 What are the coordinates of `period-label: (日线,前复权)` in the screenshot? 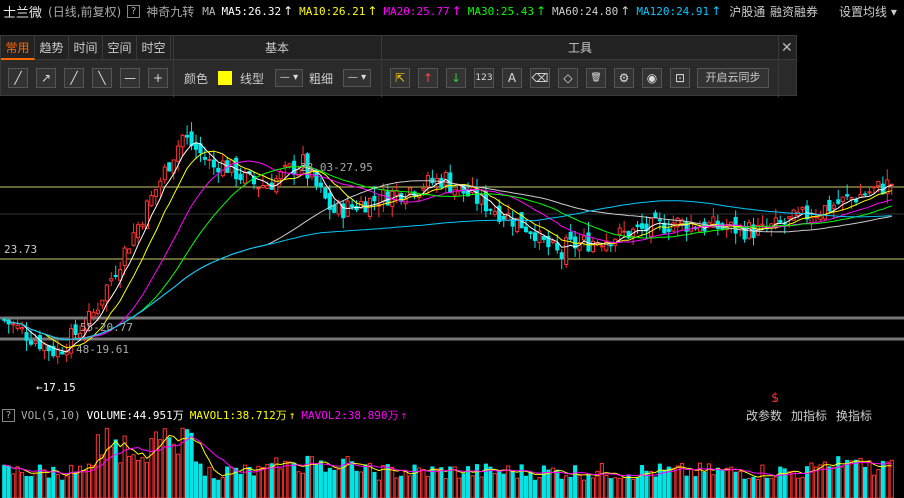 It's located at (84, 11).